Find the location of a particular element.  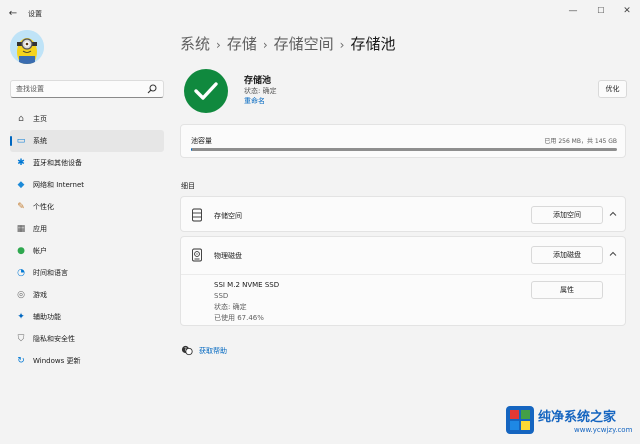

minimize-button: — is located at coordinates (573, 11).